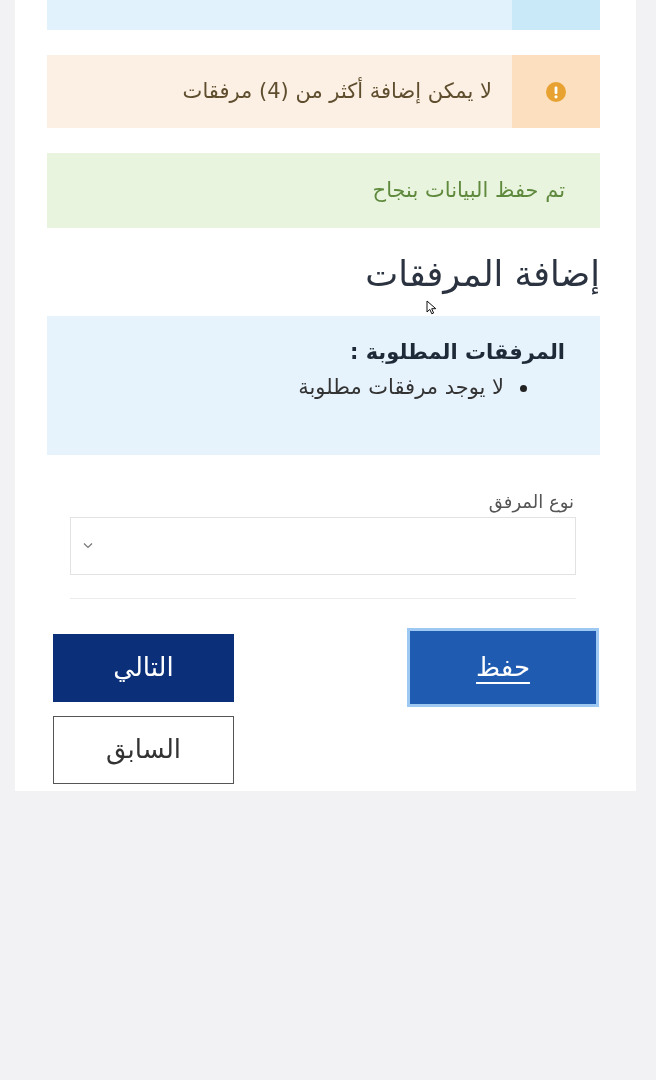 The image size is (656, 1080). I want to click on section-title: إضافة المرفقات, so click(482, 274).